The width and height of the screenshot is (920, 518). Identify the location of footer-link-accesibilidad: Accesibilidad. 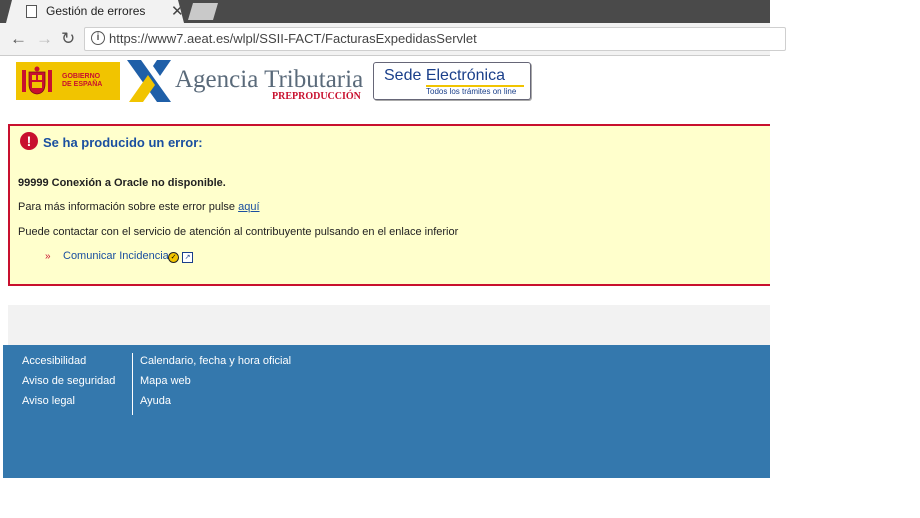
(68, 361).